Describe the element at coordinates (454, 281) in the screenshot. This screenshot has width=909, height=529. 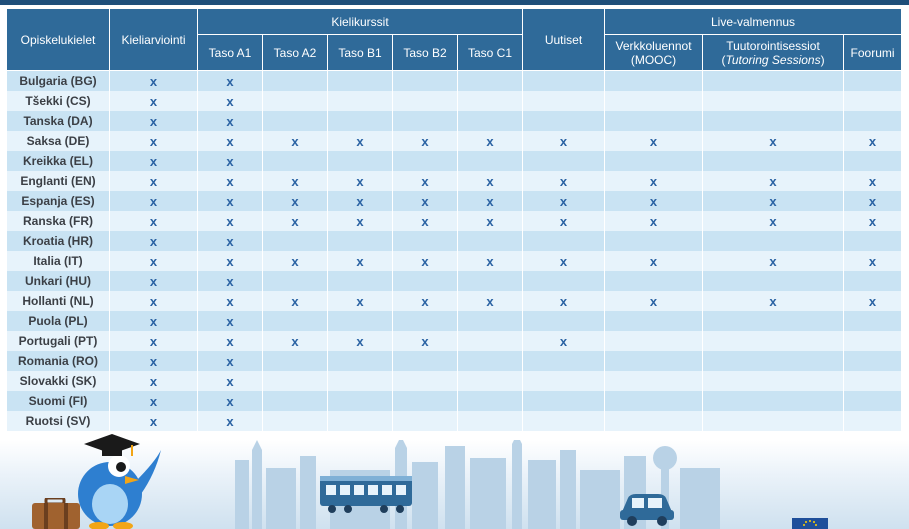
I see `table-row: Unkari (HU) x x` at that location.